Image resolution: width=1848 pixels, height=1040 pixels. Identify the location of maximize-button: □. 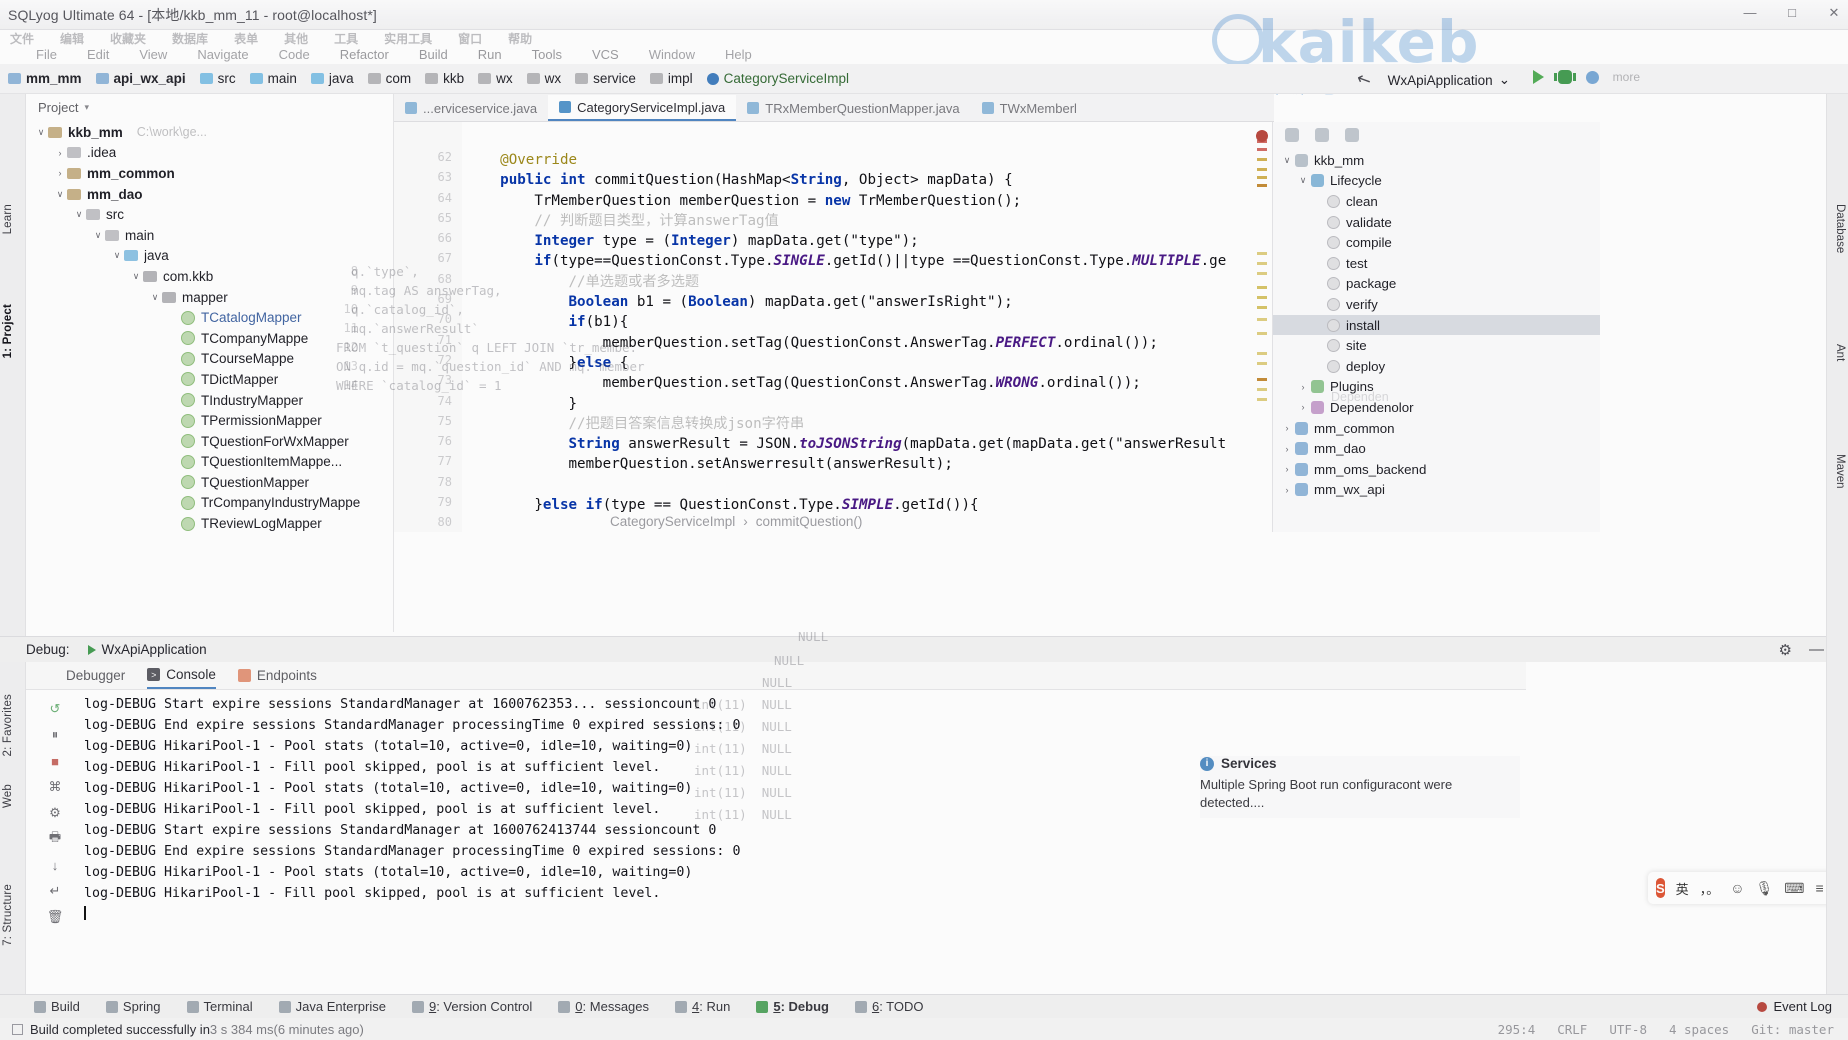
(1792, 13).